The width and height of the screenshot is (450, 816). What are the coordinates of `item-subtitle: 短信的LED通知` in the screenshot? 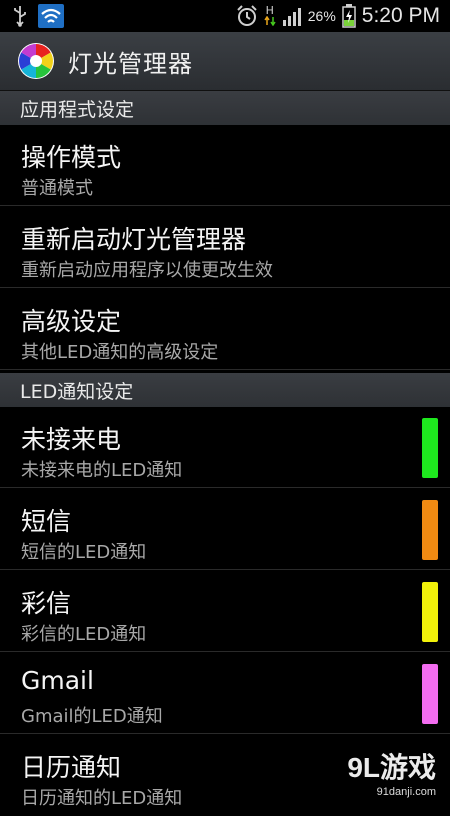 It's located at (84, 552).